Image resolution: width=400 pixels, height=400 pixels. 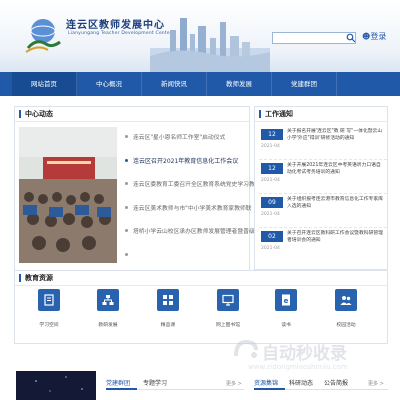 I want to click on resource-item: e 读书, so click(x=286, y=308).